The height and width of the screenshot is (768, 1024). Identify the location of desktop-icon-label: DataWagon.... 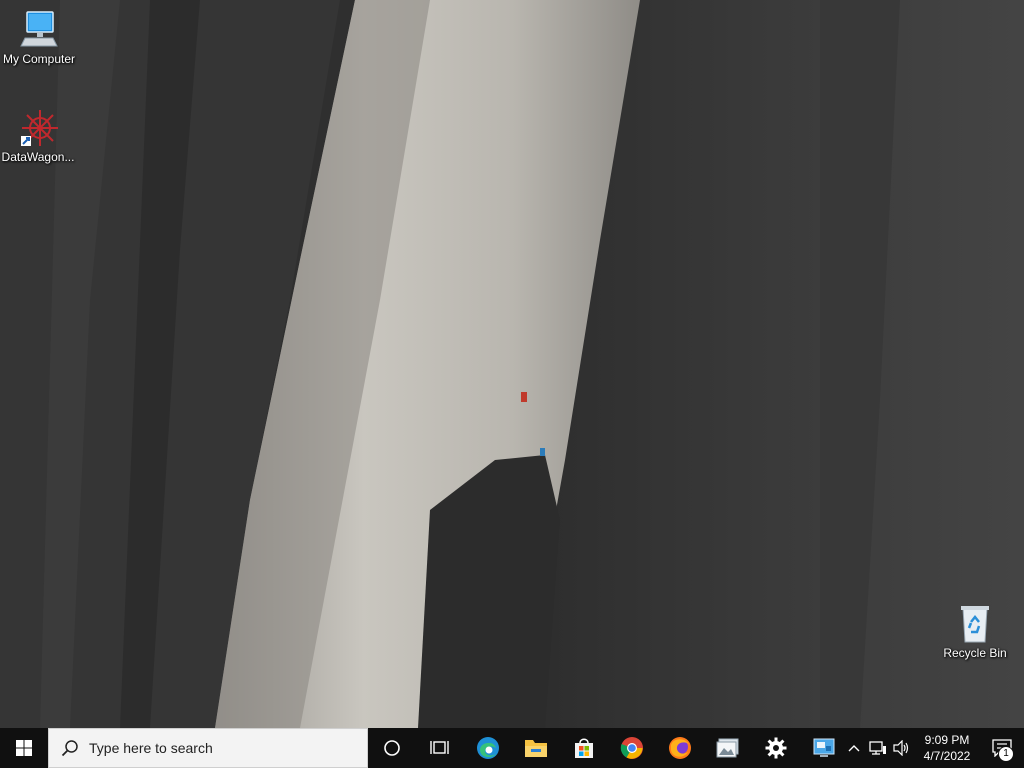
(38, 157).